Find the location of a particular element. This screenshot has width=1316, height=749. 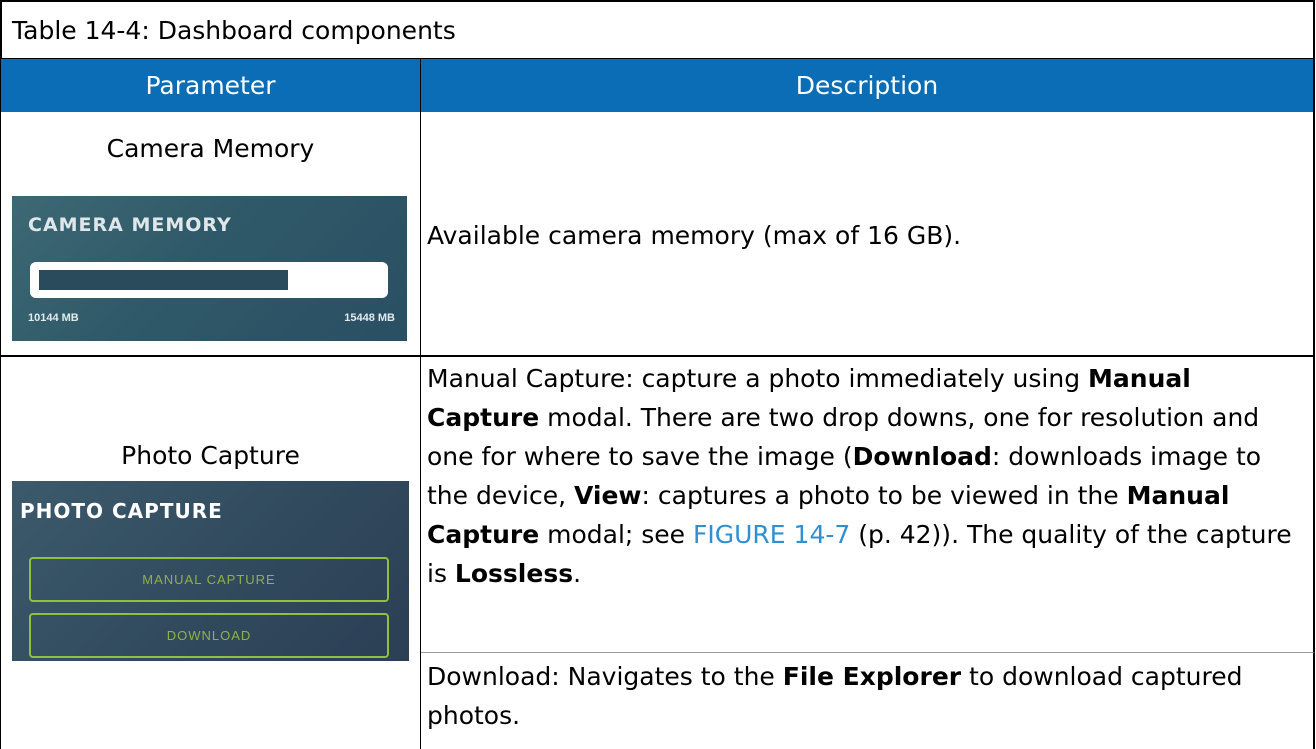

text-segment: . is located at coordinates (577, 573).